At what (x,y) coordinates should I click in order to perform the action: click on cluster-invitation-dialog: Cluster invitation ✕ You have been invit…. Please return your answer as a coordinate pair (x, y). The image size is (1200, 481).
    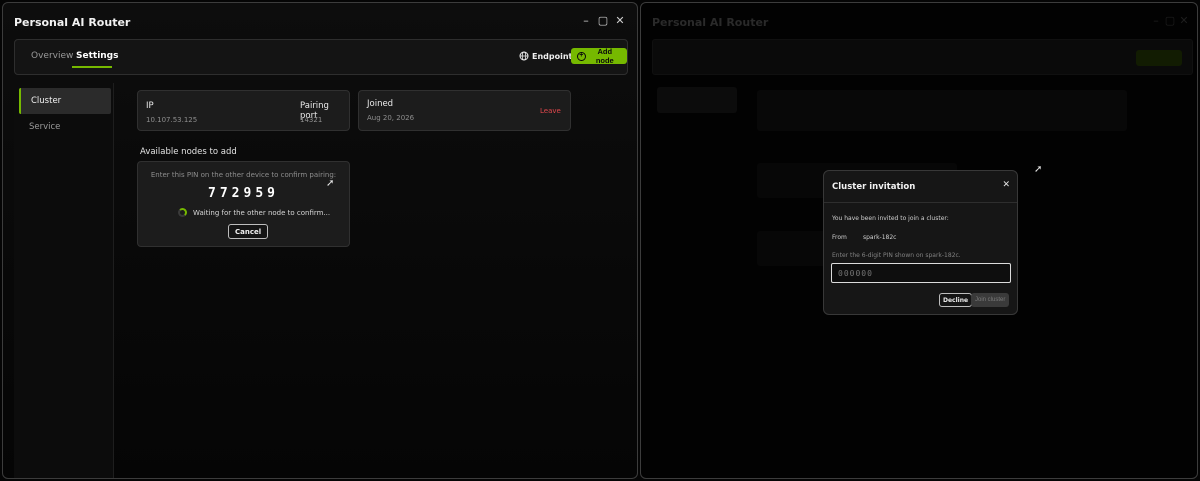
    Looking at the image, I should click on (920, 242).